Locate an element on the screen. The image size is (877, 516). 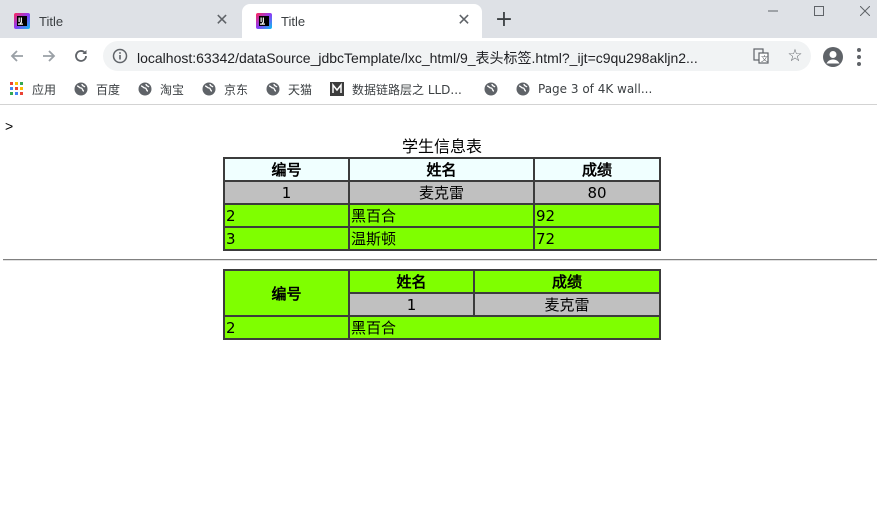
bookmark-tmall: 天猫 is located at coordinates (289, 89).